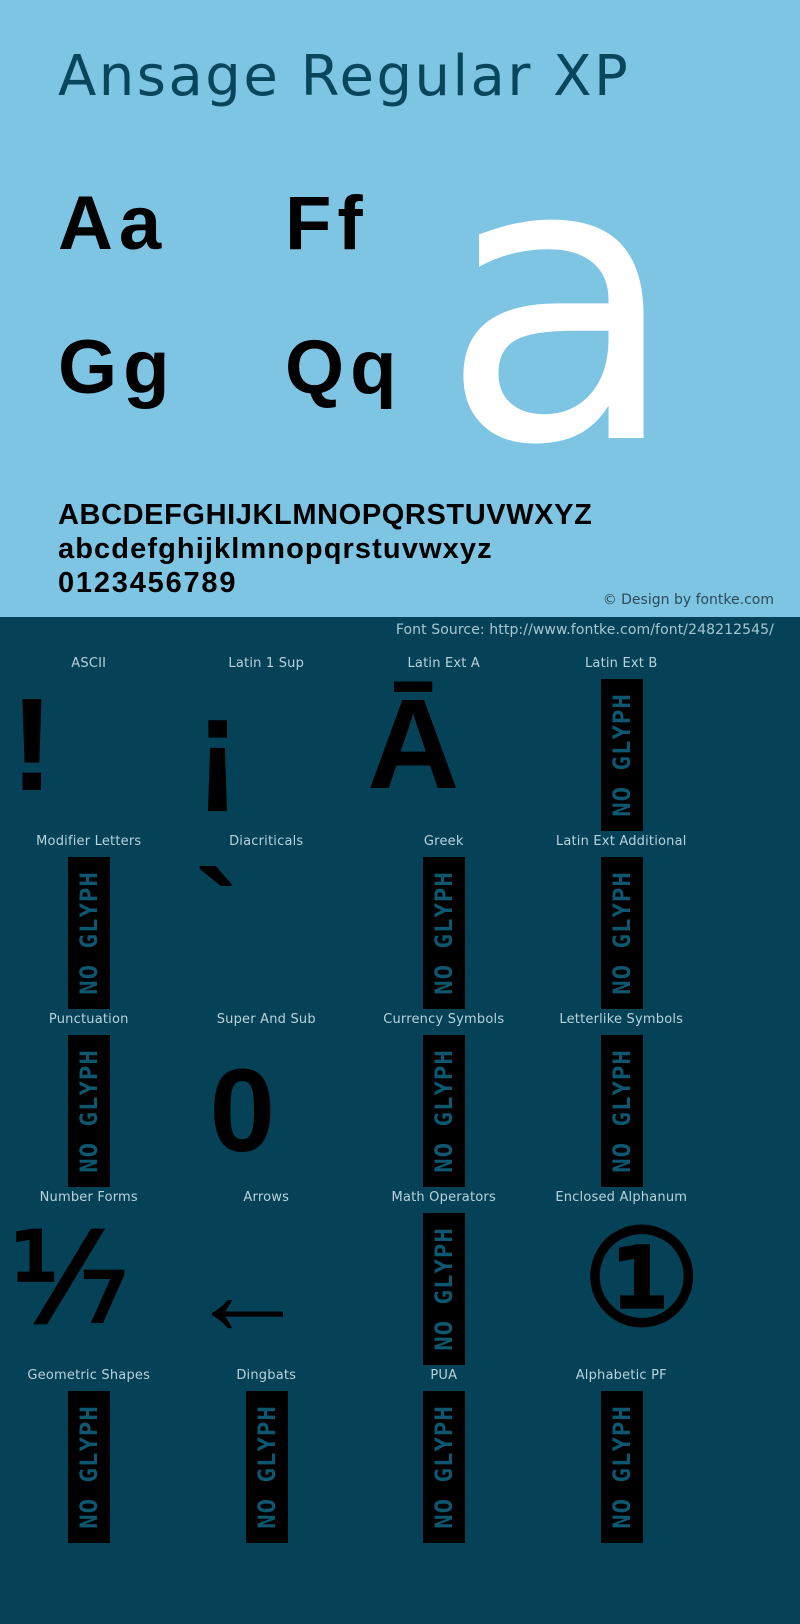 The image size is (800, 1624). Describe the element at coordinates (444, 663) in the screenshot. I see `coverage-cell-label: Latin Ext A` at that location.